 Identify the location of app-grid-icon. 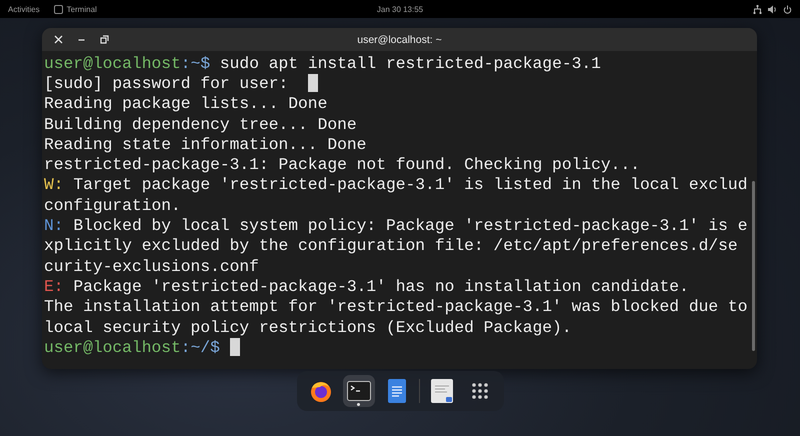
(479, 391).